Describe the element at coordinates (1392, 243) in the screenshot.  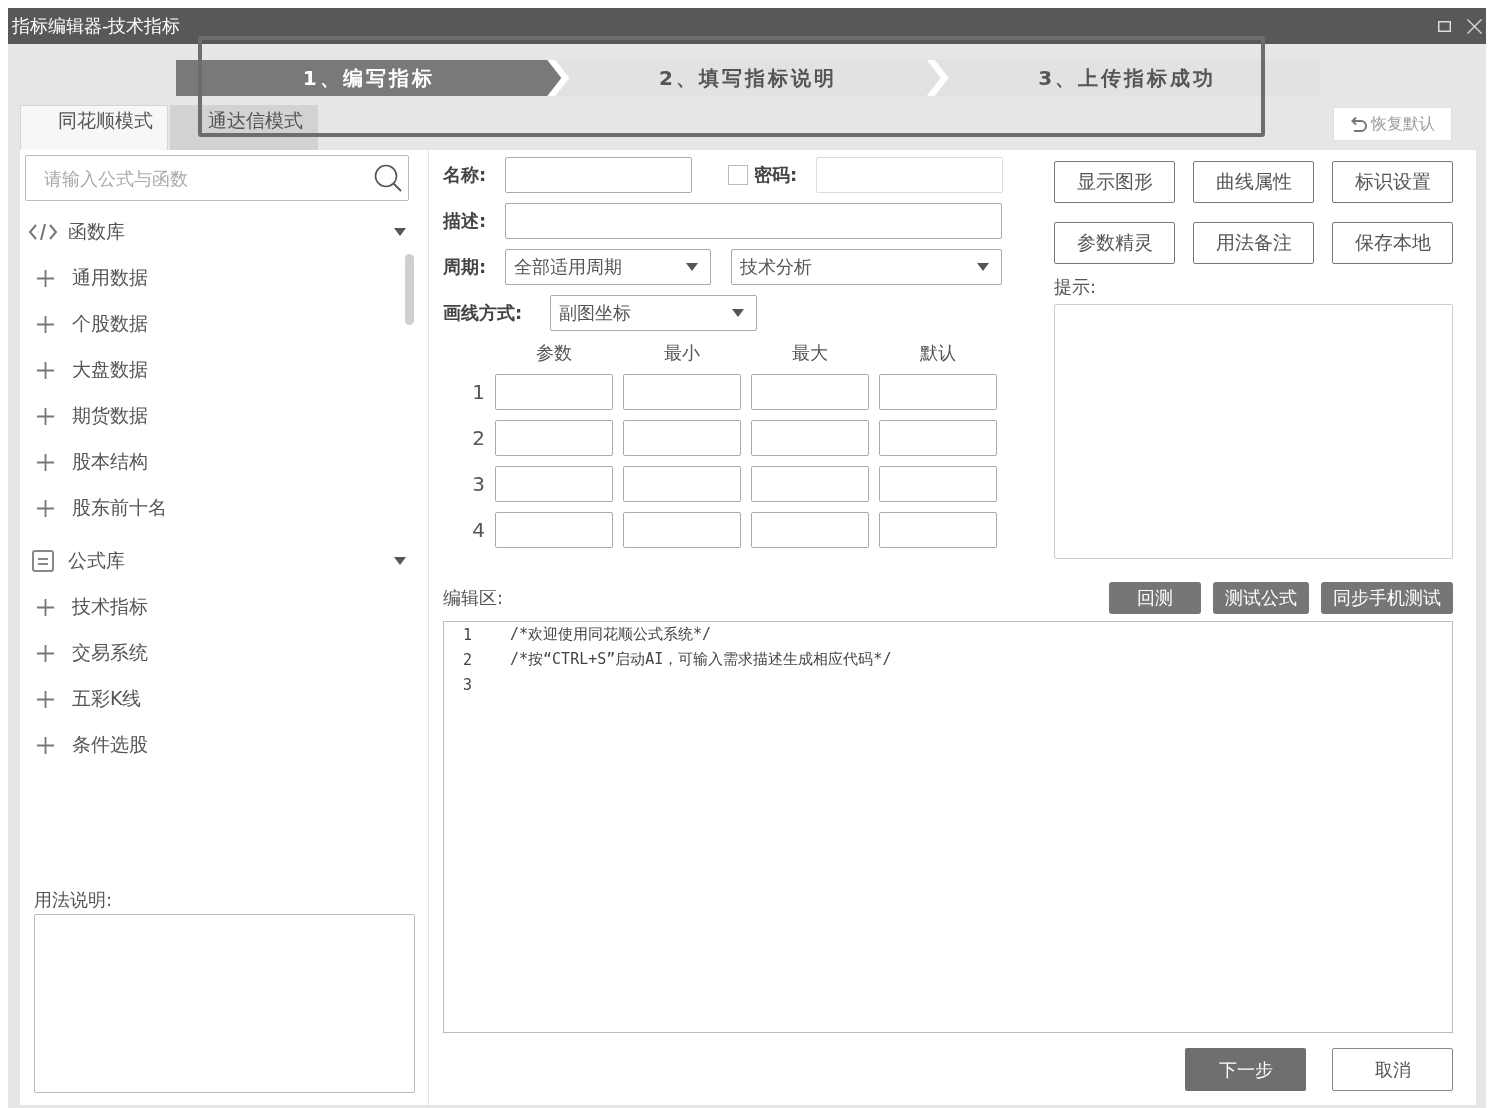
I see `action-button: 保存本地` at that location.